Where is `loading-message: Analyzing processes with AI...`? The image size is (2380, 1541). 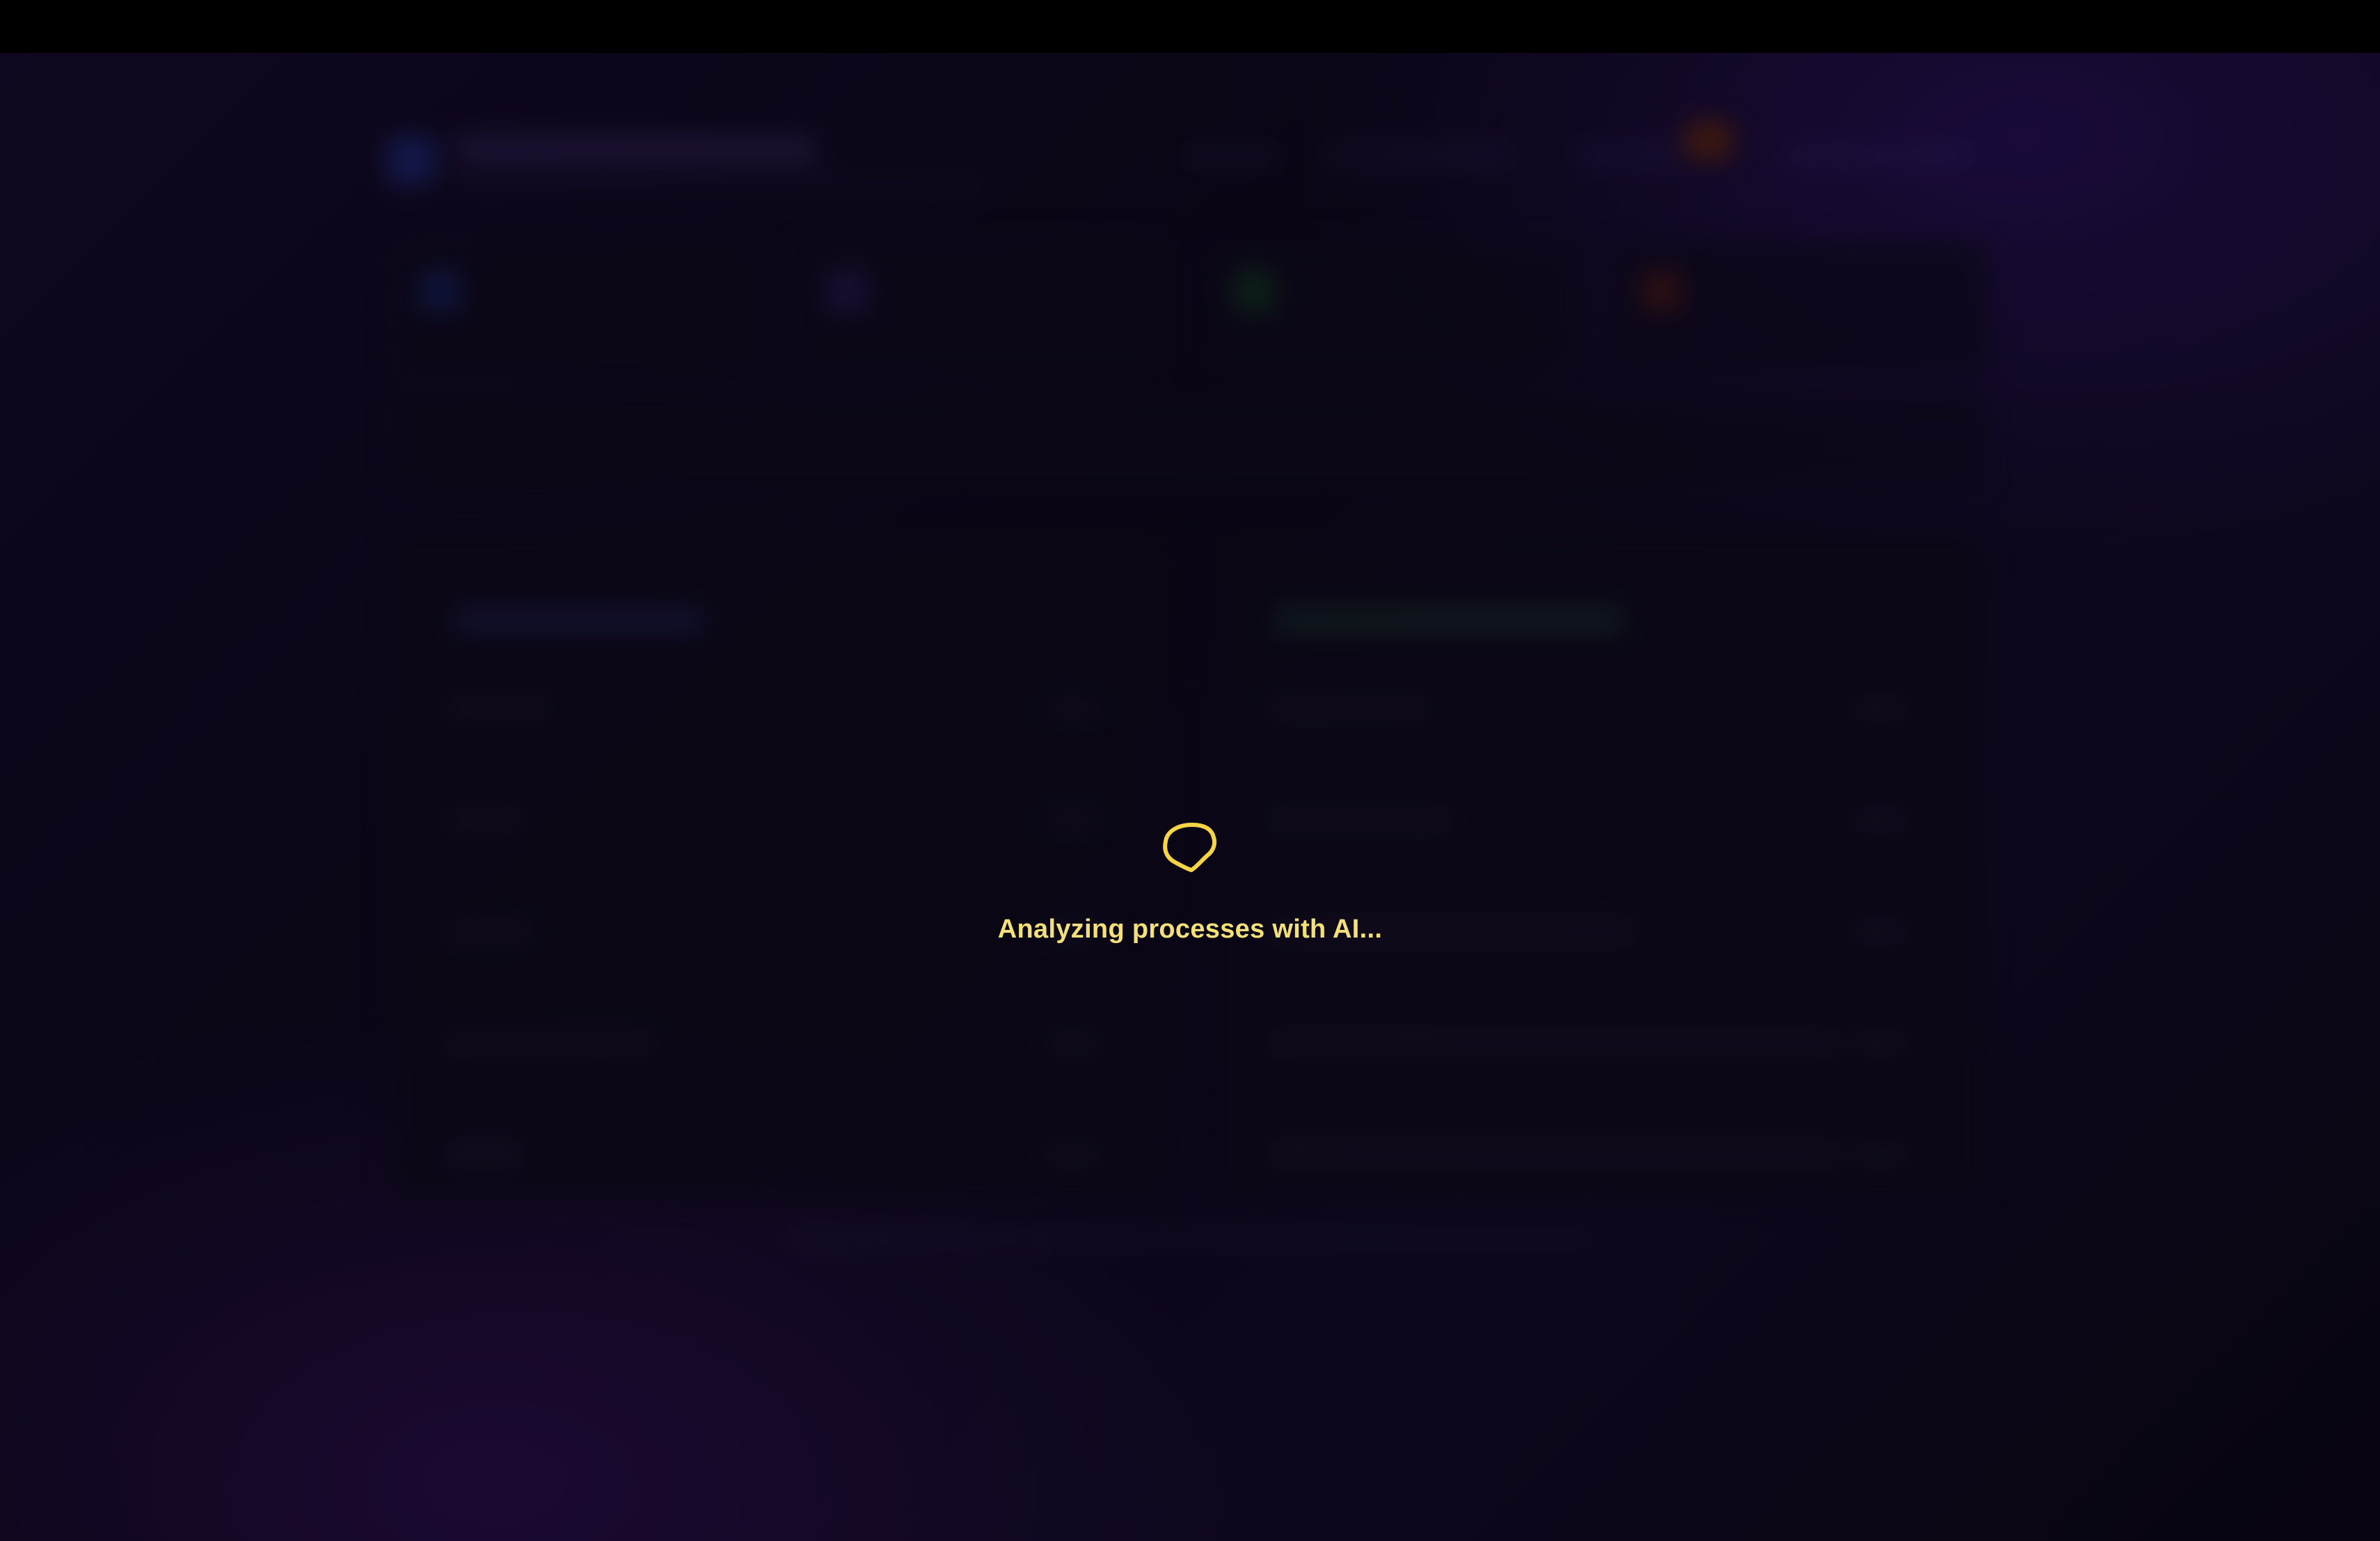 loading-message: Analyzing processes with AI... is located at coordinates (1190, 929).